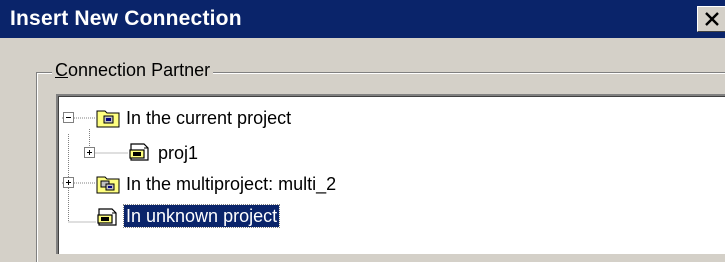 Image resolution: width=725 pixels, height=262 pixels. I want to click on group-label: Connection Partner, so click(133, 70).